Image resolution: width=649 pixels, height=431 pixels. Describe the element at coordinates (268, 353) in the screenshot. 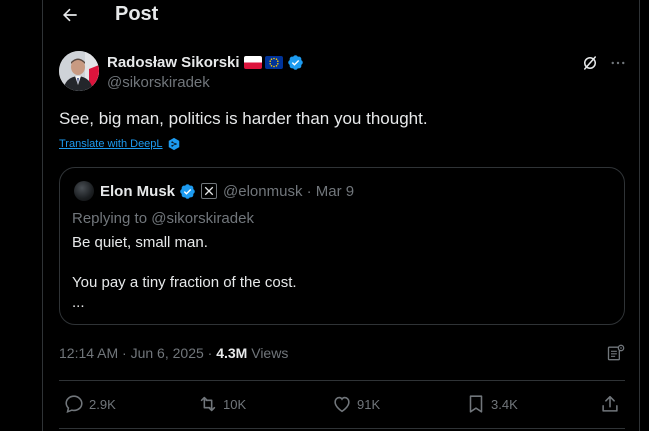

I see `views-label: Views` at that location.